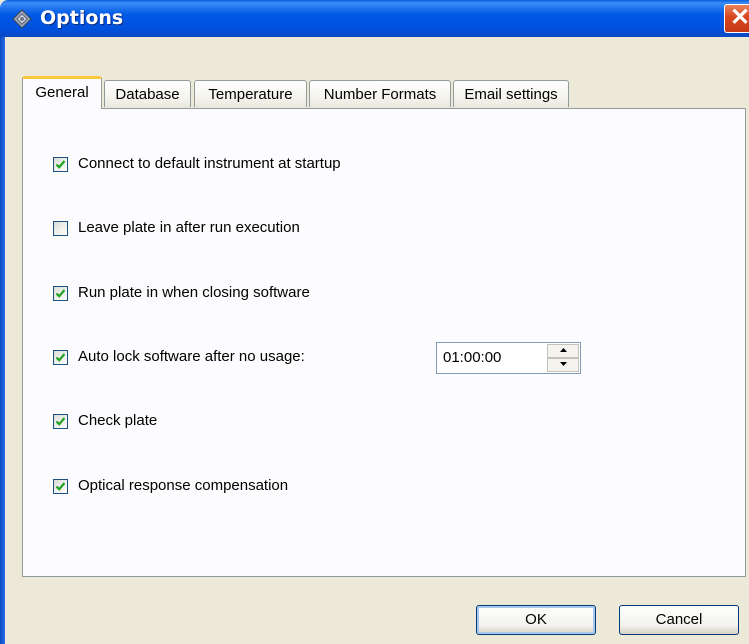 This screenshot has width=749, height=644. I want to click on spin-down-button, so click(563, 365).